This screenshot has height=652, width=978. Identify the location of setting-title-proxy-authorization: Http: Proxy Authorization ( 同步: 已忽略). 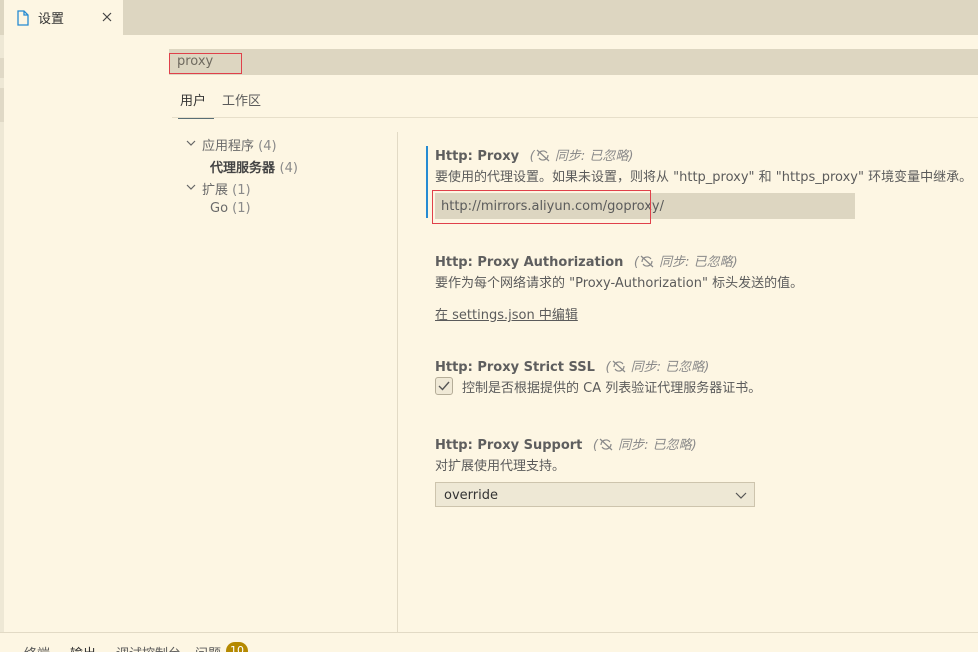
(586, 260).